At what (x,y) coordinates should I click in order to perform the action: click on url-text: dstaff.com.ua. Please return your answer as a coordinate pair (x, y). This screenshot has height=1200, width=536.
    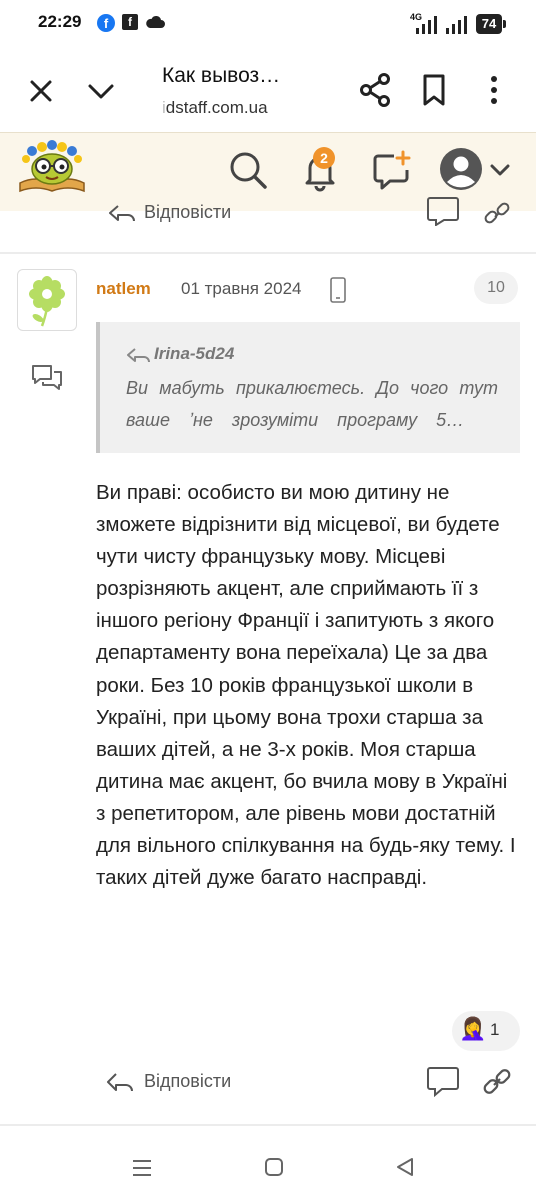
    Looking at the image, I should click on (216, 107).